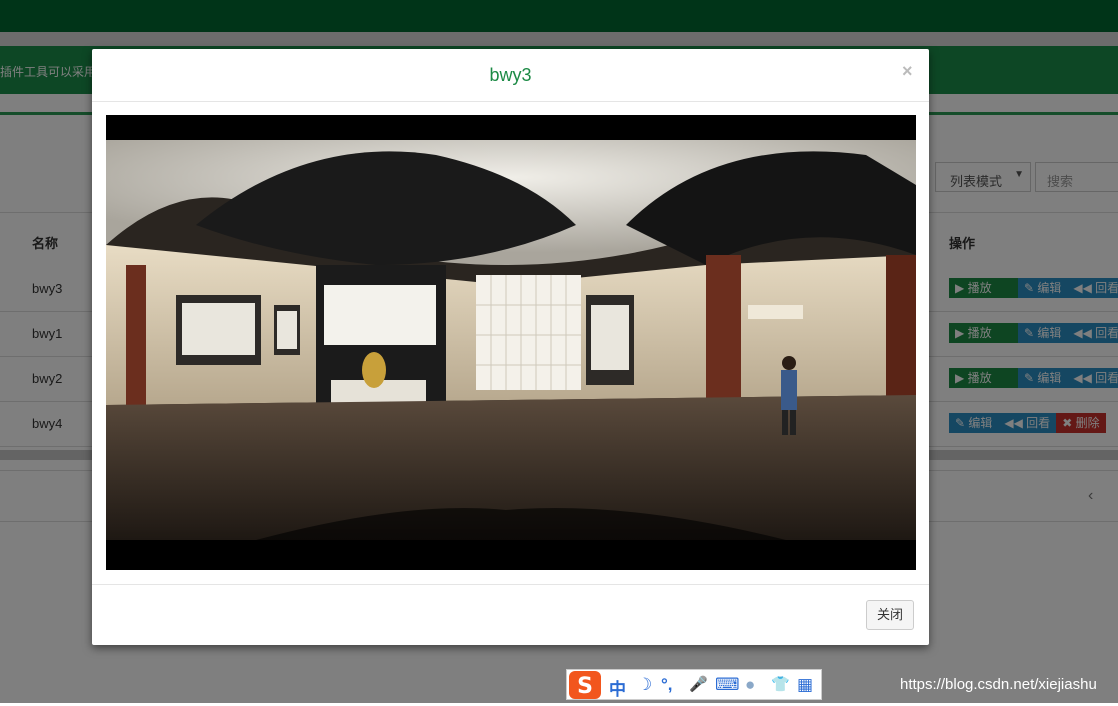 This screenshot has height=706, width=1118. I want to click on svg-text: S, so click(585, 686).